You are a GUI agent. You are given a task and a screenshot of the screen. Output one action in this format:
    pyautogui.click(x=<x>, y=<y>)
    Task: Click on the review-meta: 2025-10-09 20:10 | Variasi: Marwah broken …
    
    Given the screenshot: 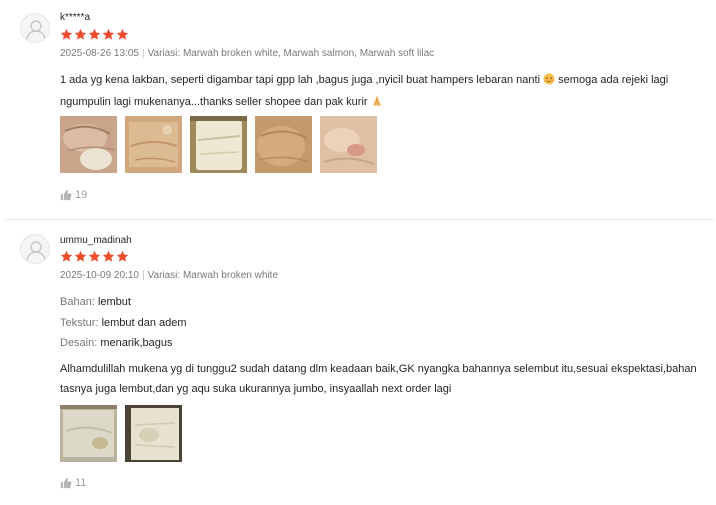 What is the action you would take?
    pyautogui.click(x=169, y=275)
    